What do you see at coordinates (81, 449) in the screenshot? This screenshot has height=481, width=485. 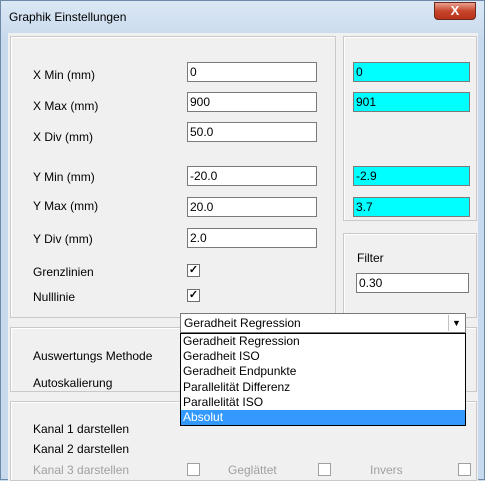 I see `kanal2-label: Kanal 2 darstellen` at bounding box center [81, 449].